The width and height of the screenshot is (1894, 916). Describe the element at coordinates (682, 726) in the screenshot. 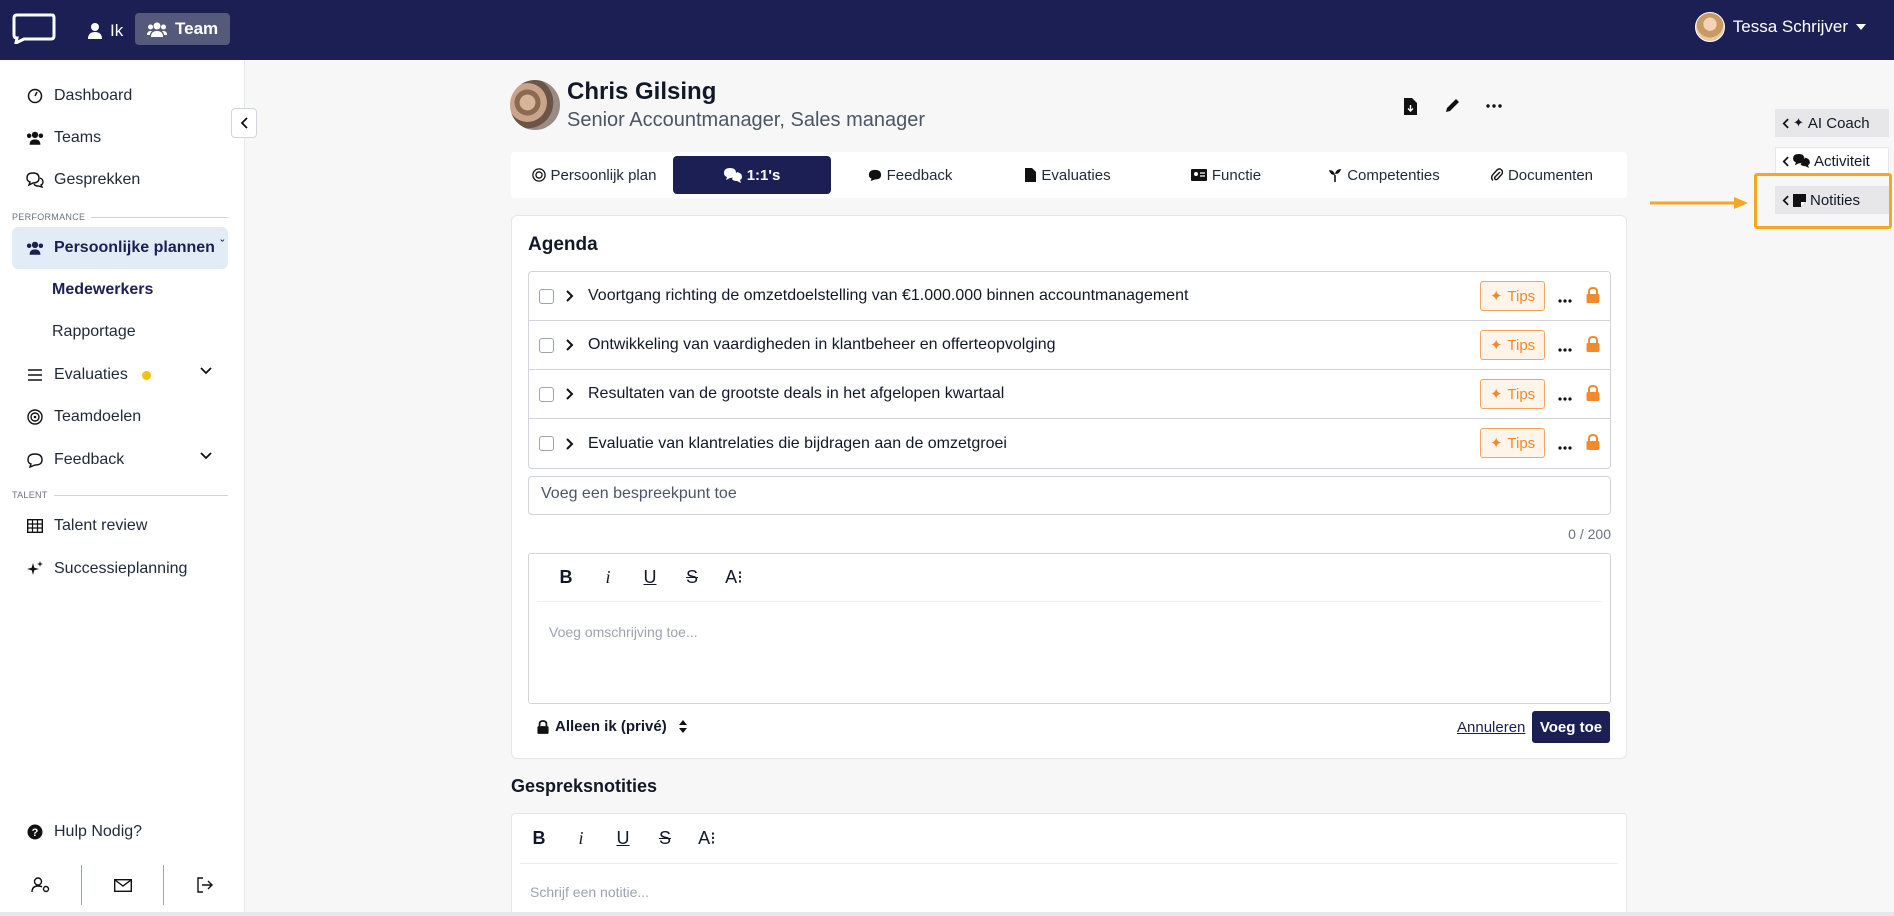

I see `sort-icon` at that location.